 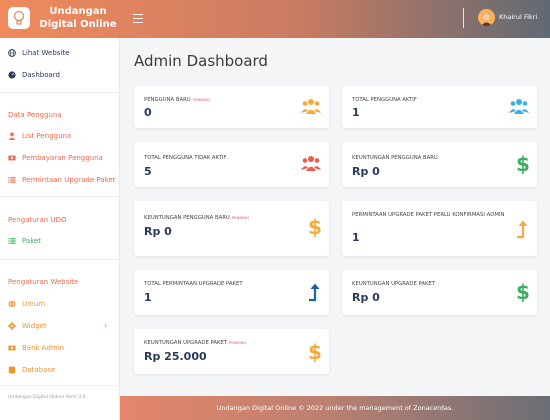 I want to click on sidebar-item-lihat-website: Lihat Website, so click(x=38, y=53).